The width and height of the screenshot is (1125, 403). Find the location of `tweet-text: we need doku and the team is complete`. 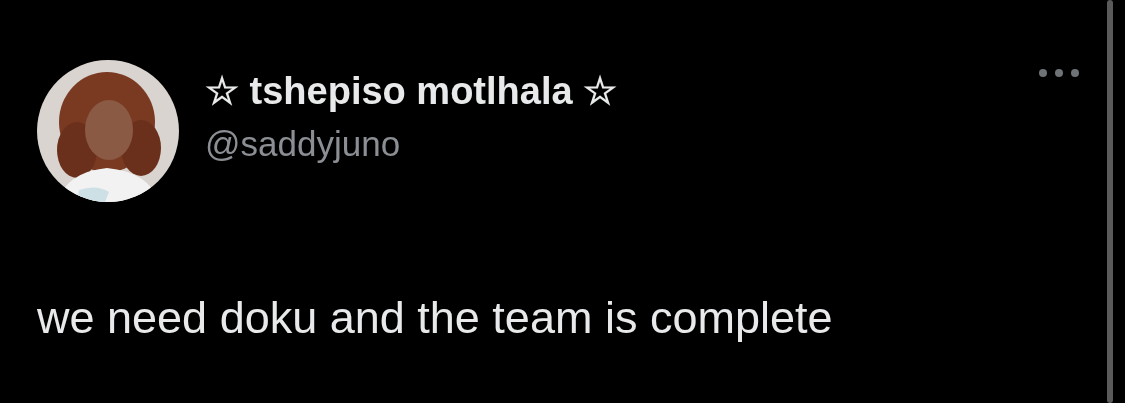

tweet-text: we need doku and the team is complete is located at coordinates (435, 318).